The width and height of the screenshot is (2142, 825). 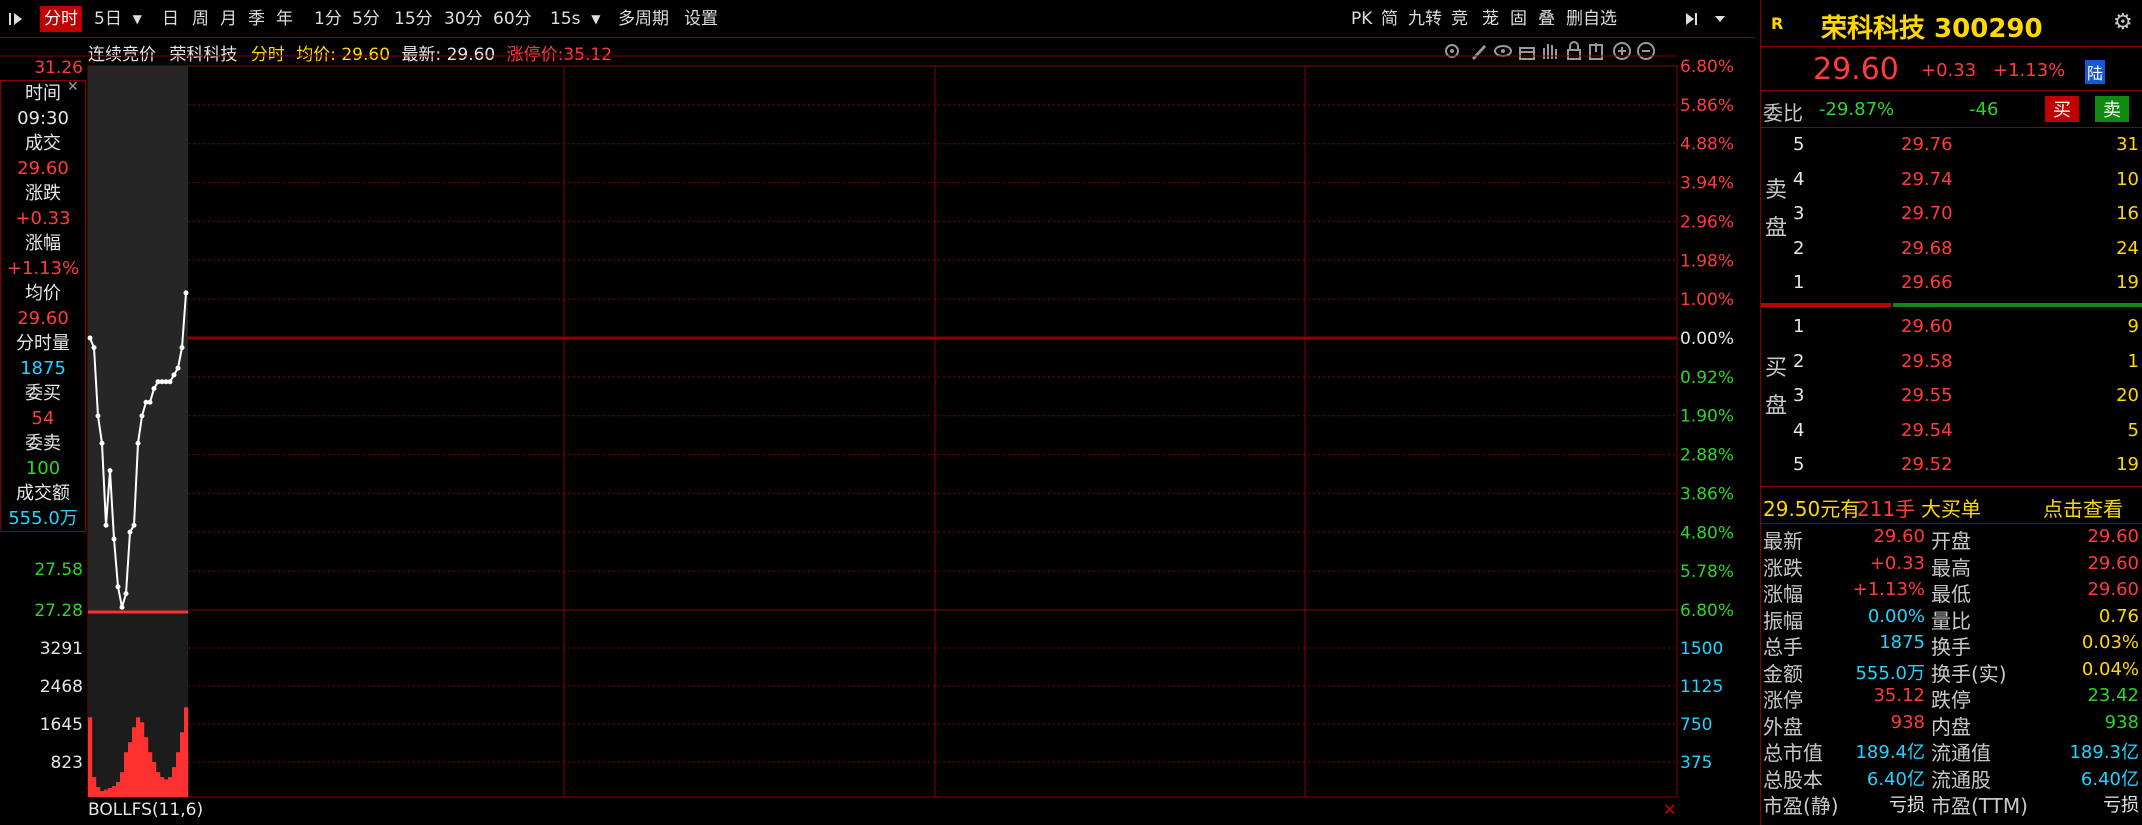 I want to click on stat-value: +0.33, so click(x=1897, y=563).